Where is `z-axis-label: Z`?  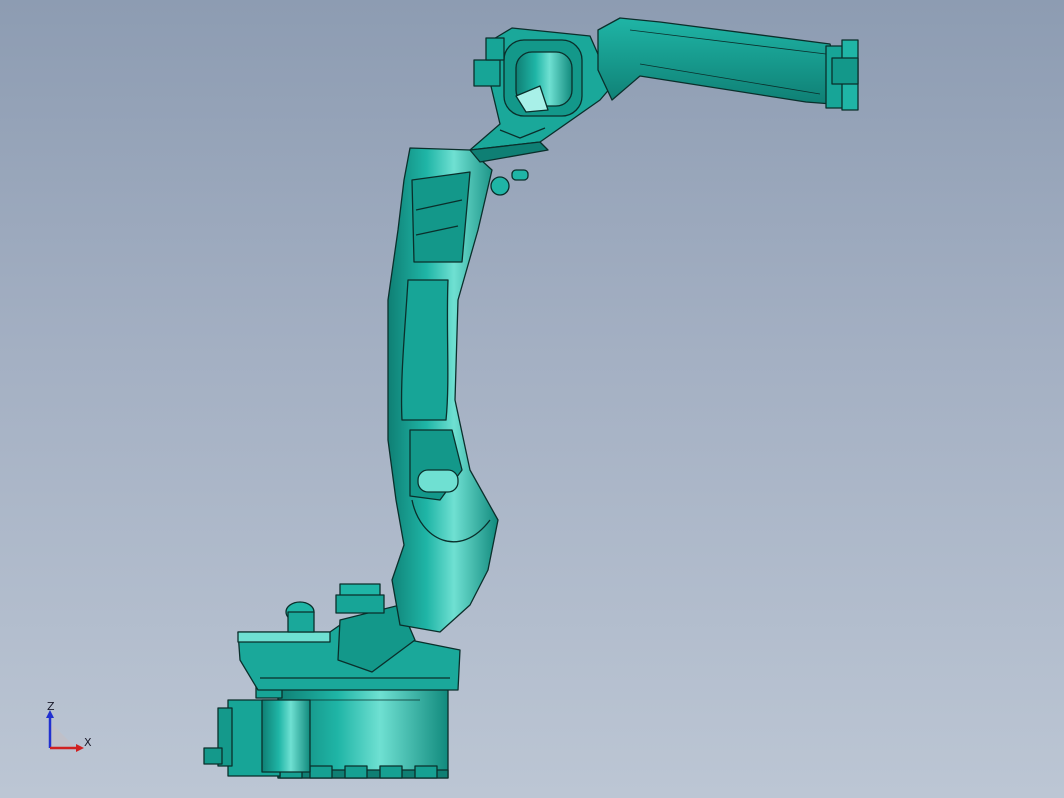
z-axis-label: Z is located at coordinates (51, 706).